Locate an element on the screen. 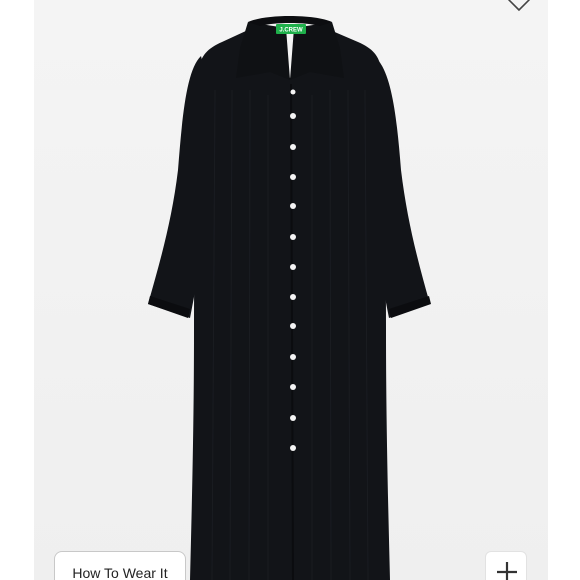  brand-label: J.CREW is located at coordinates (291, 29).